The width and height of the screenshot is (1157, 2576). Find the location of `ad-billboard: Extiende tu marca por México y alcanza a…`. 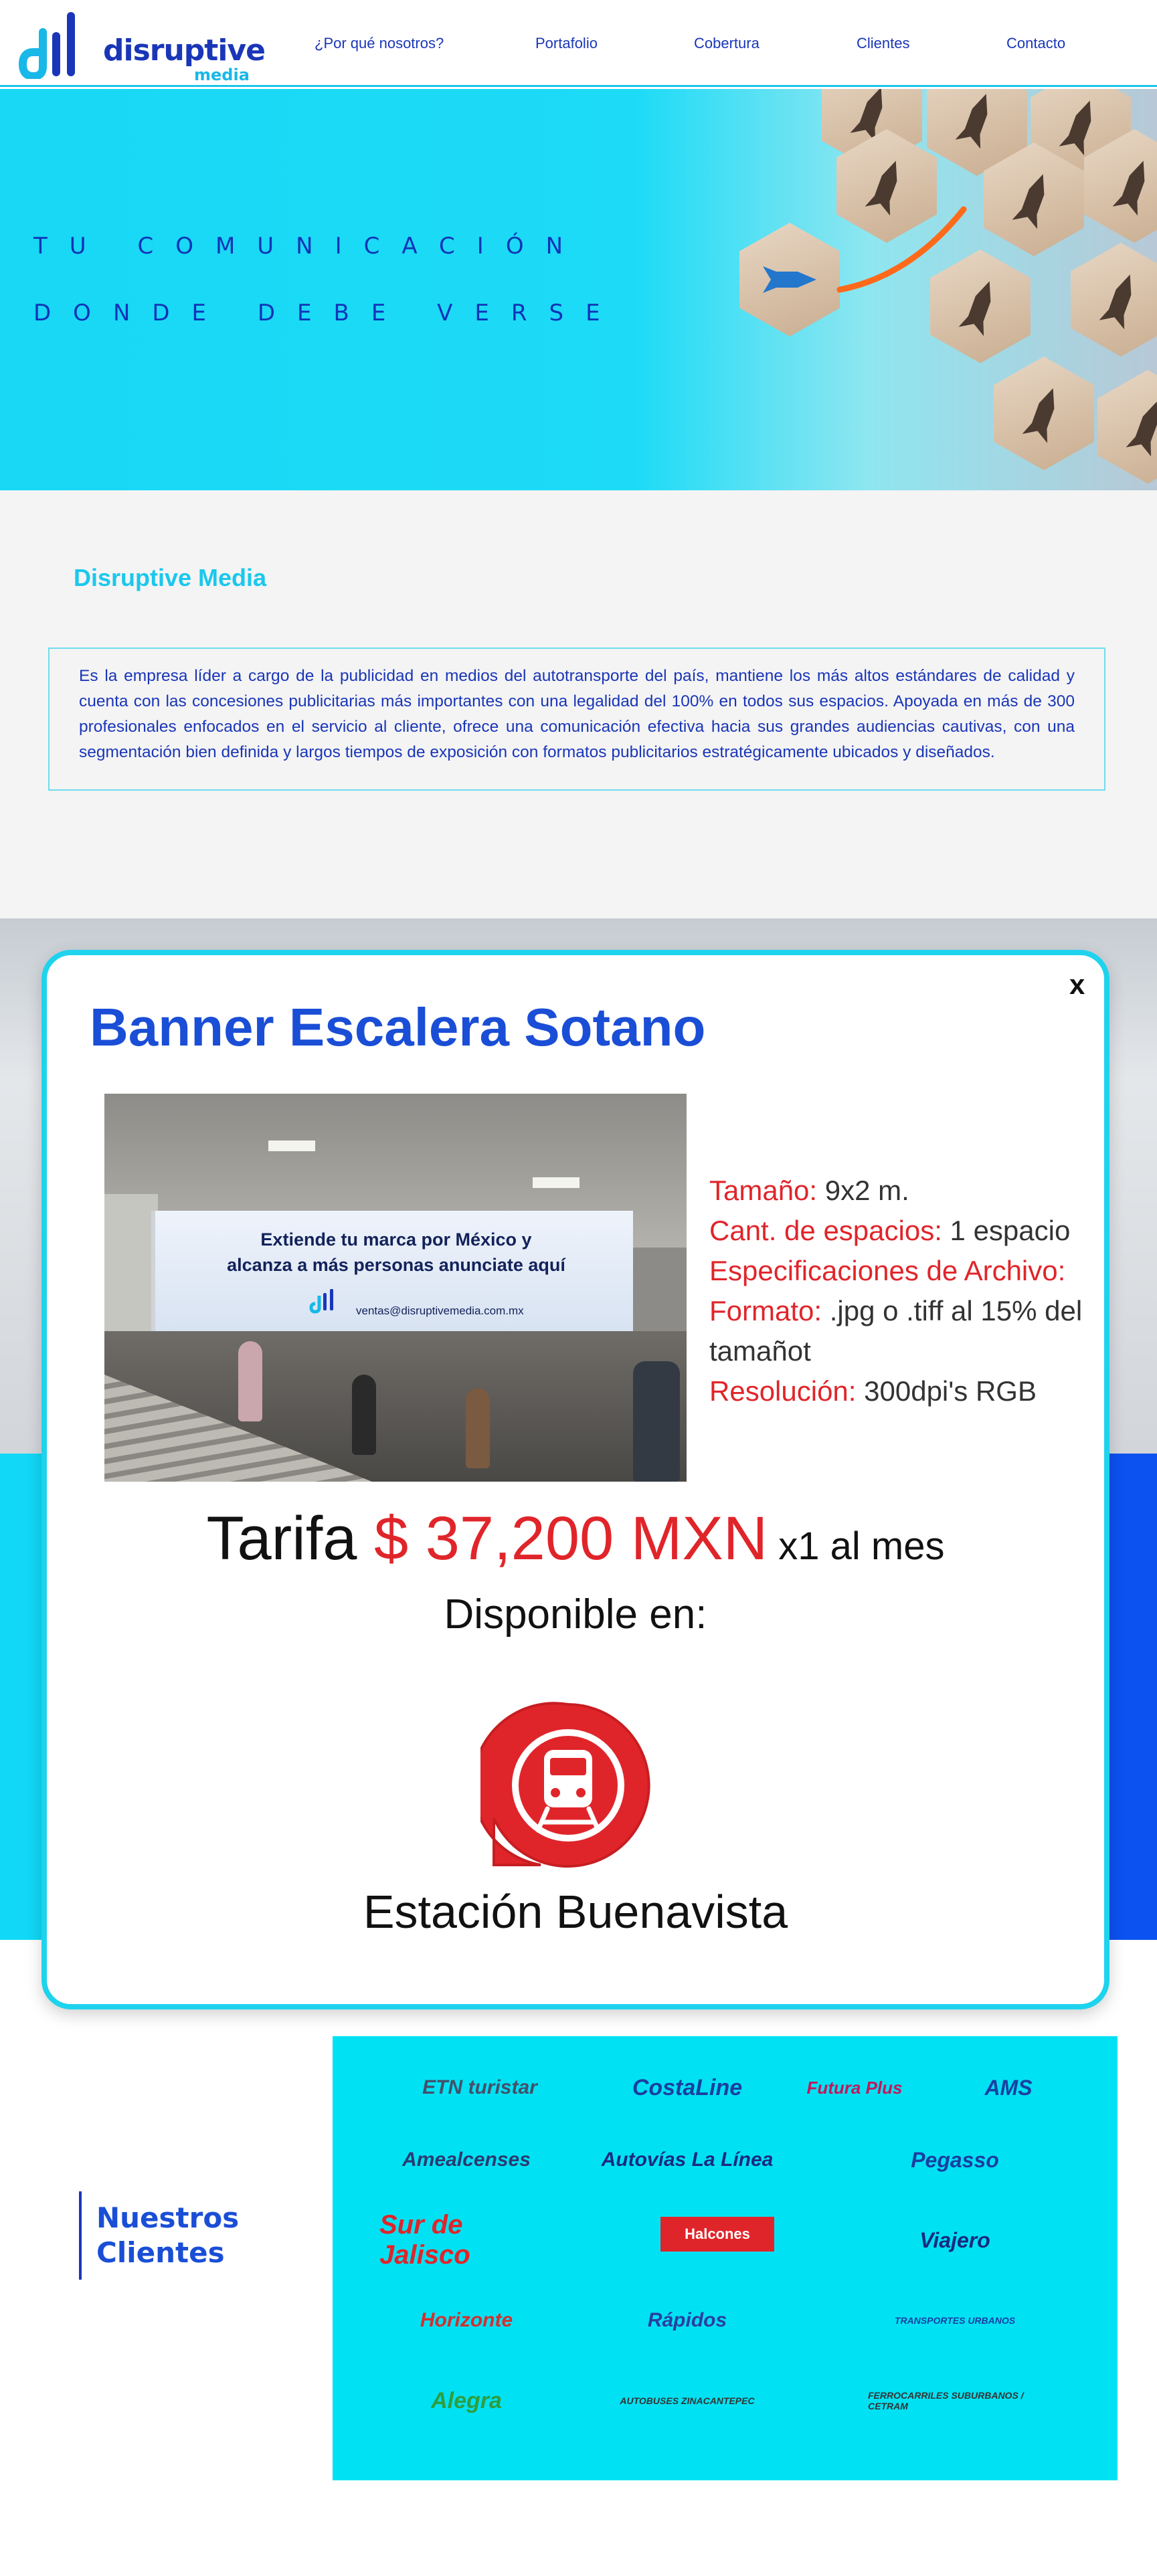

ad-billboard: Extiende tu marca por México y alcanza a… is located at coordinates (392, 1271).